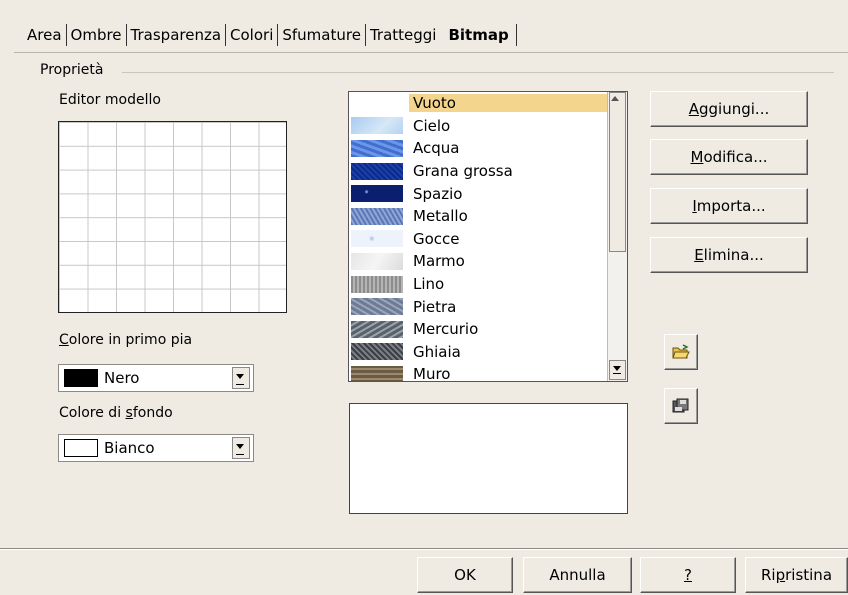 This screenshot has width=848, height=595. I want to click on open-button, so click(681, 352).